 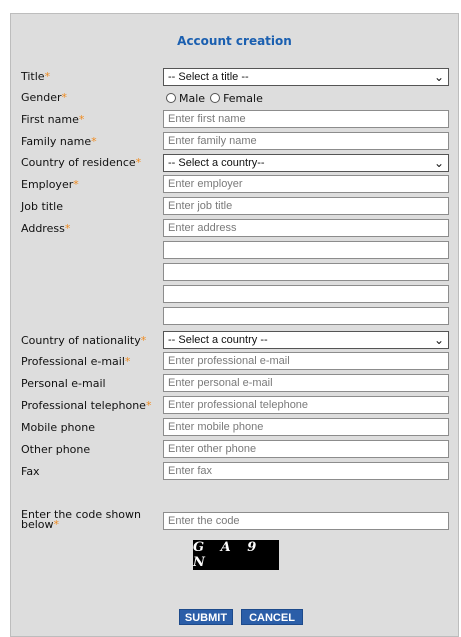 What do you see at coordinates (272, 617) in the screenshot?
I see `cancel-button: CANCEL` at bounding box center [272, 617].